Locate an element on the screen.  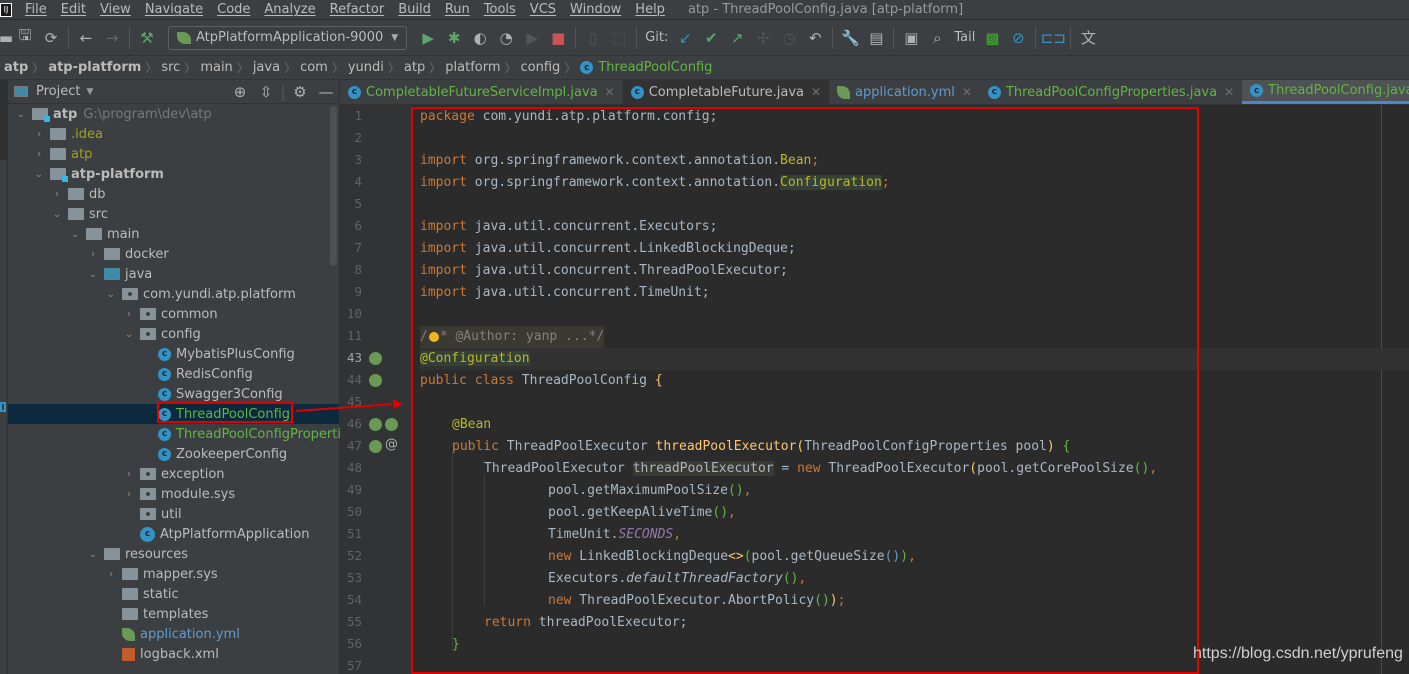
debug-icon: ✱ is located at coordinates (454, 38).